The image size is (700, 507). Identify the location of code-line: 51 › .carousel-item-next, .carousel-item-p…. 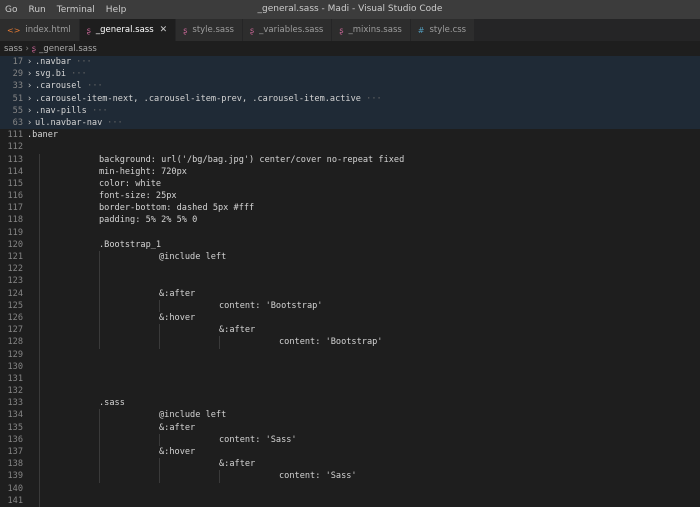
(350, 98).